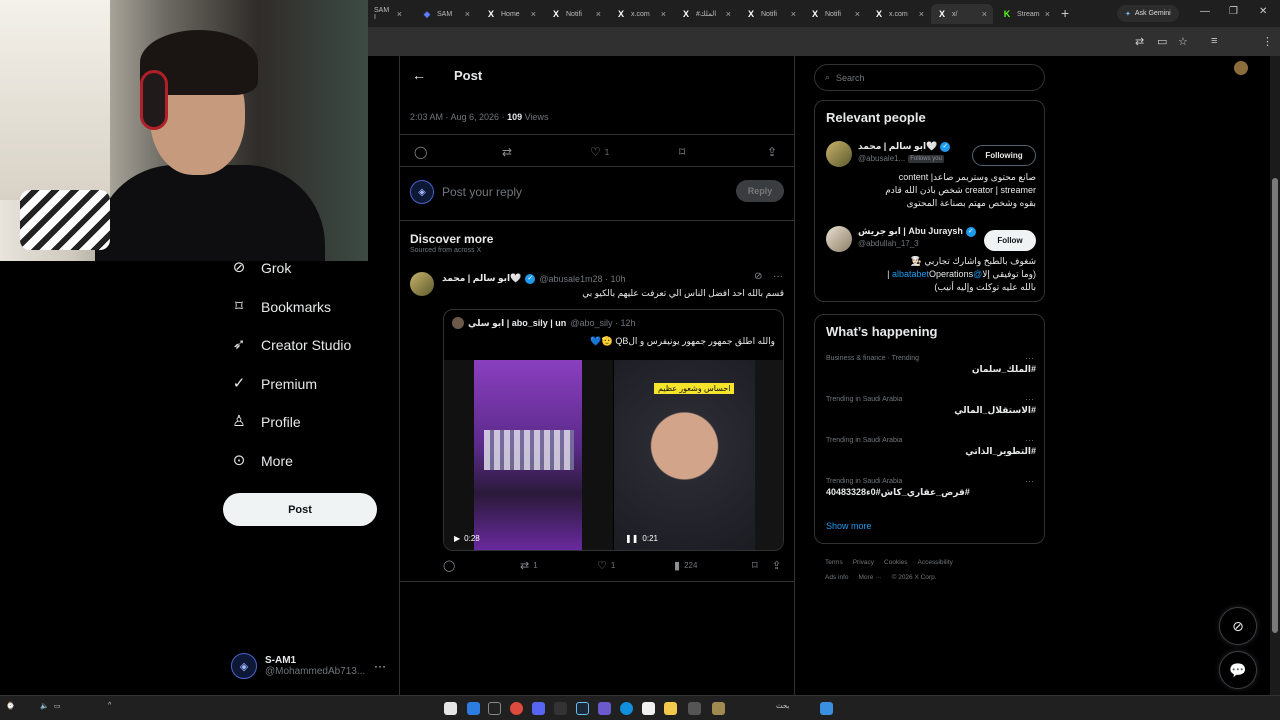 Image resolution: width=1280 pixels, height=720 pixels. Describe the element at coordinates (1233, 11) in the screenshot. I see `maximize-icon: ❐` at that location.